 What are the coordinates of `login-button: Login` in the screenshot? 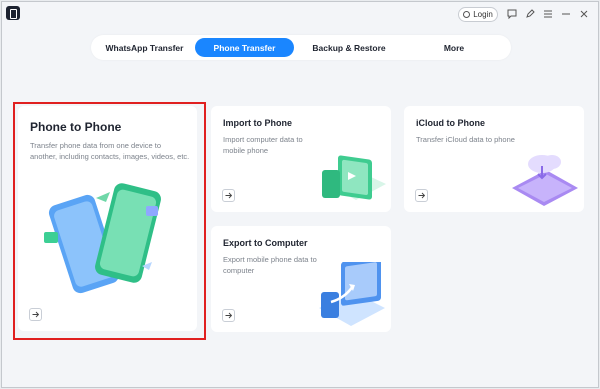 It's located at (478, 14).